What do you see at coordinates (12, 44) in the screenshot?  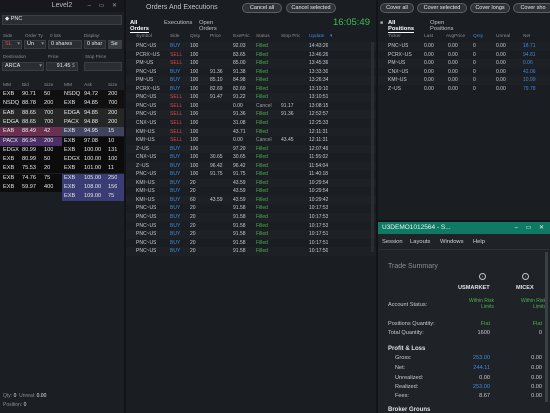 I see `side-select: SL ▾` at bounding box center [12, 44].